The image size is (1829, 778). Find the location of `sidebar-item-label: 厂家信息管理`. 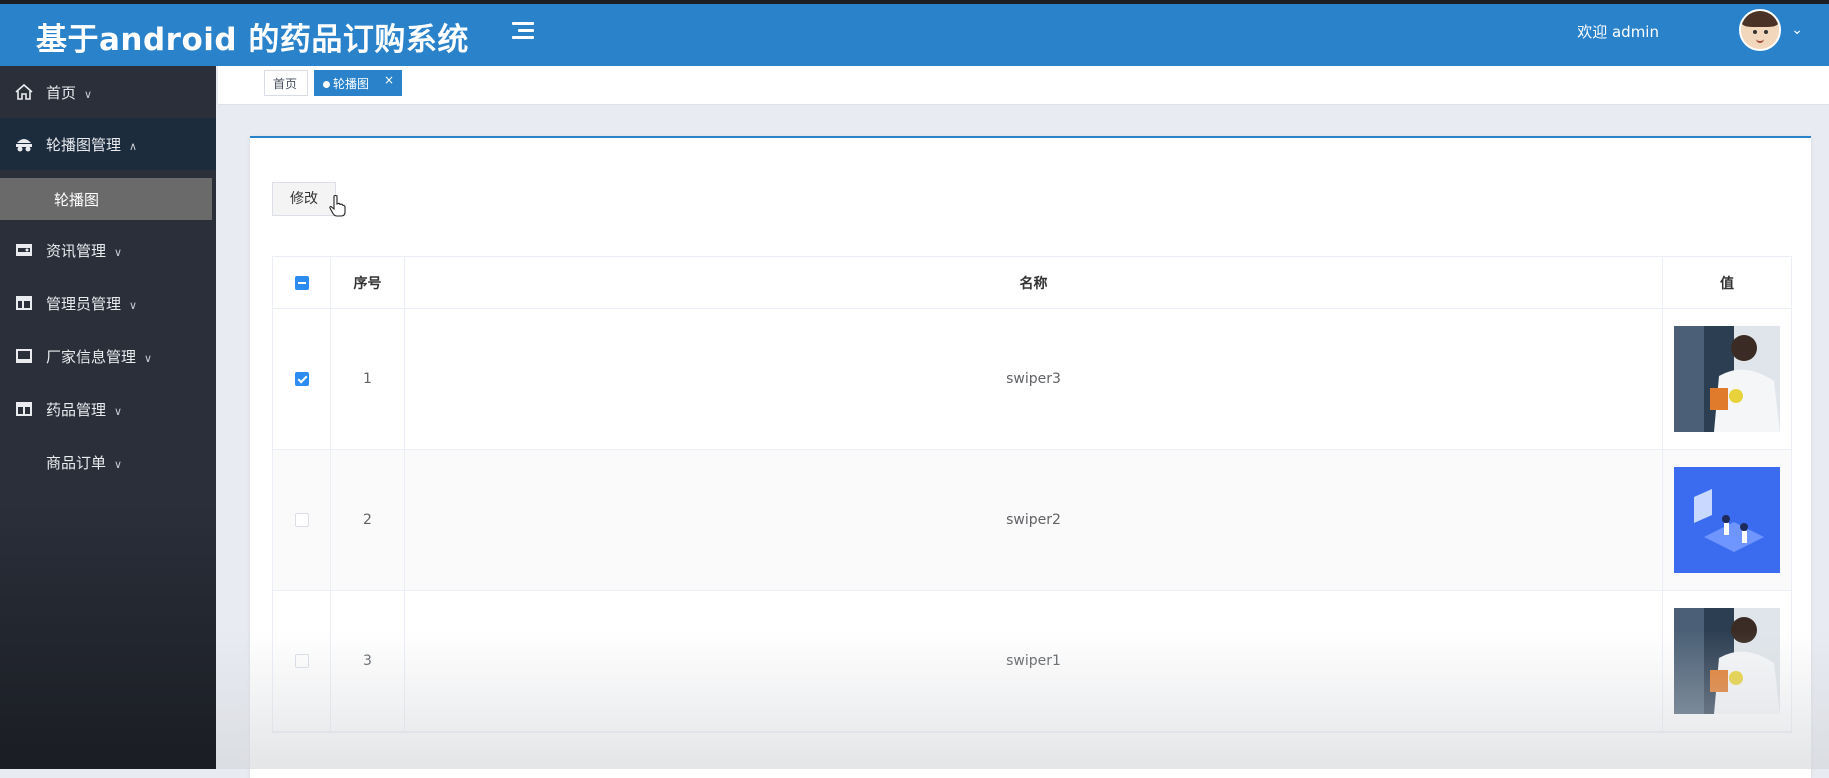

sidebar-item-label: 厂家信息管理 is located at coordinates (91, 357).